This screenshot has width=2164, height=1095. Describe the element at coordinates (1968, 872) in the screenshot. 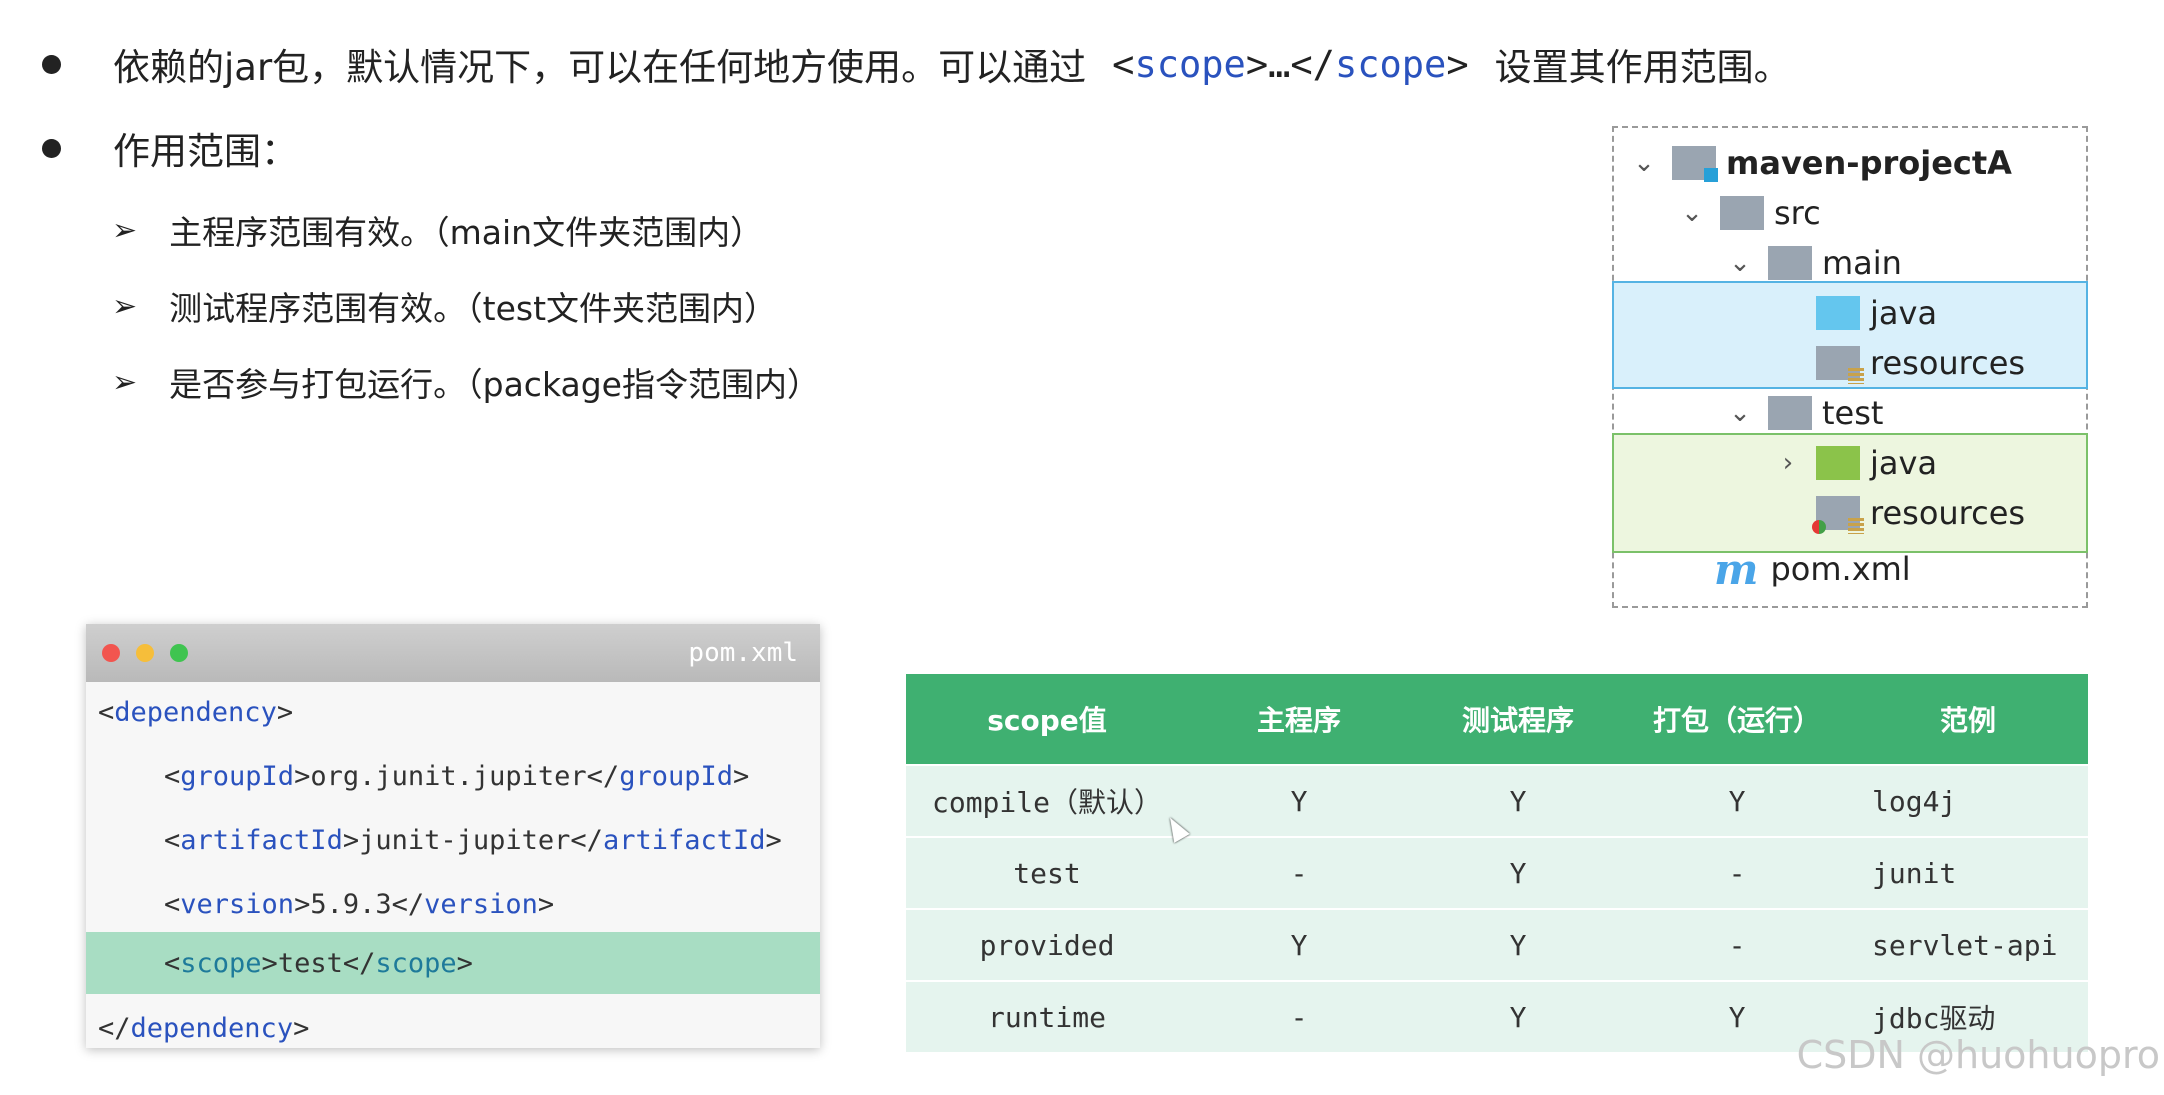

I see `table-cell: junit` at that location.